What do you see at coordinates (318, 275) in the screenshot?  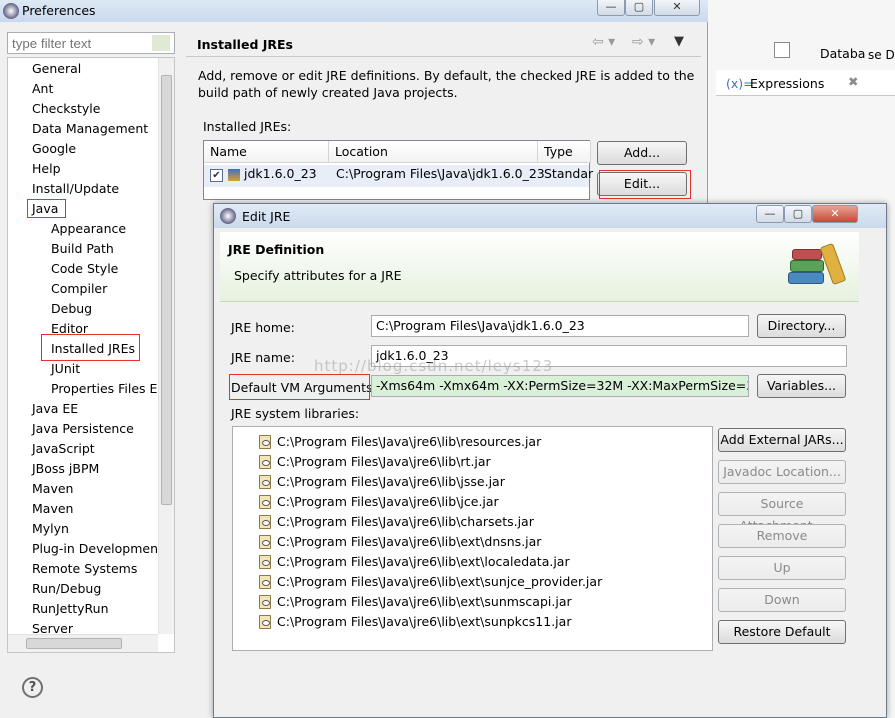 I see `banner-subtitle: Specify attributes for a JRE` at bounding box center [318, 275].